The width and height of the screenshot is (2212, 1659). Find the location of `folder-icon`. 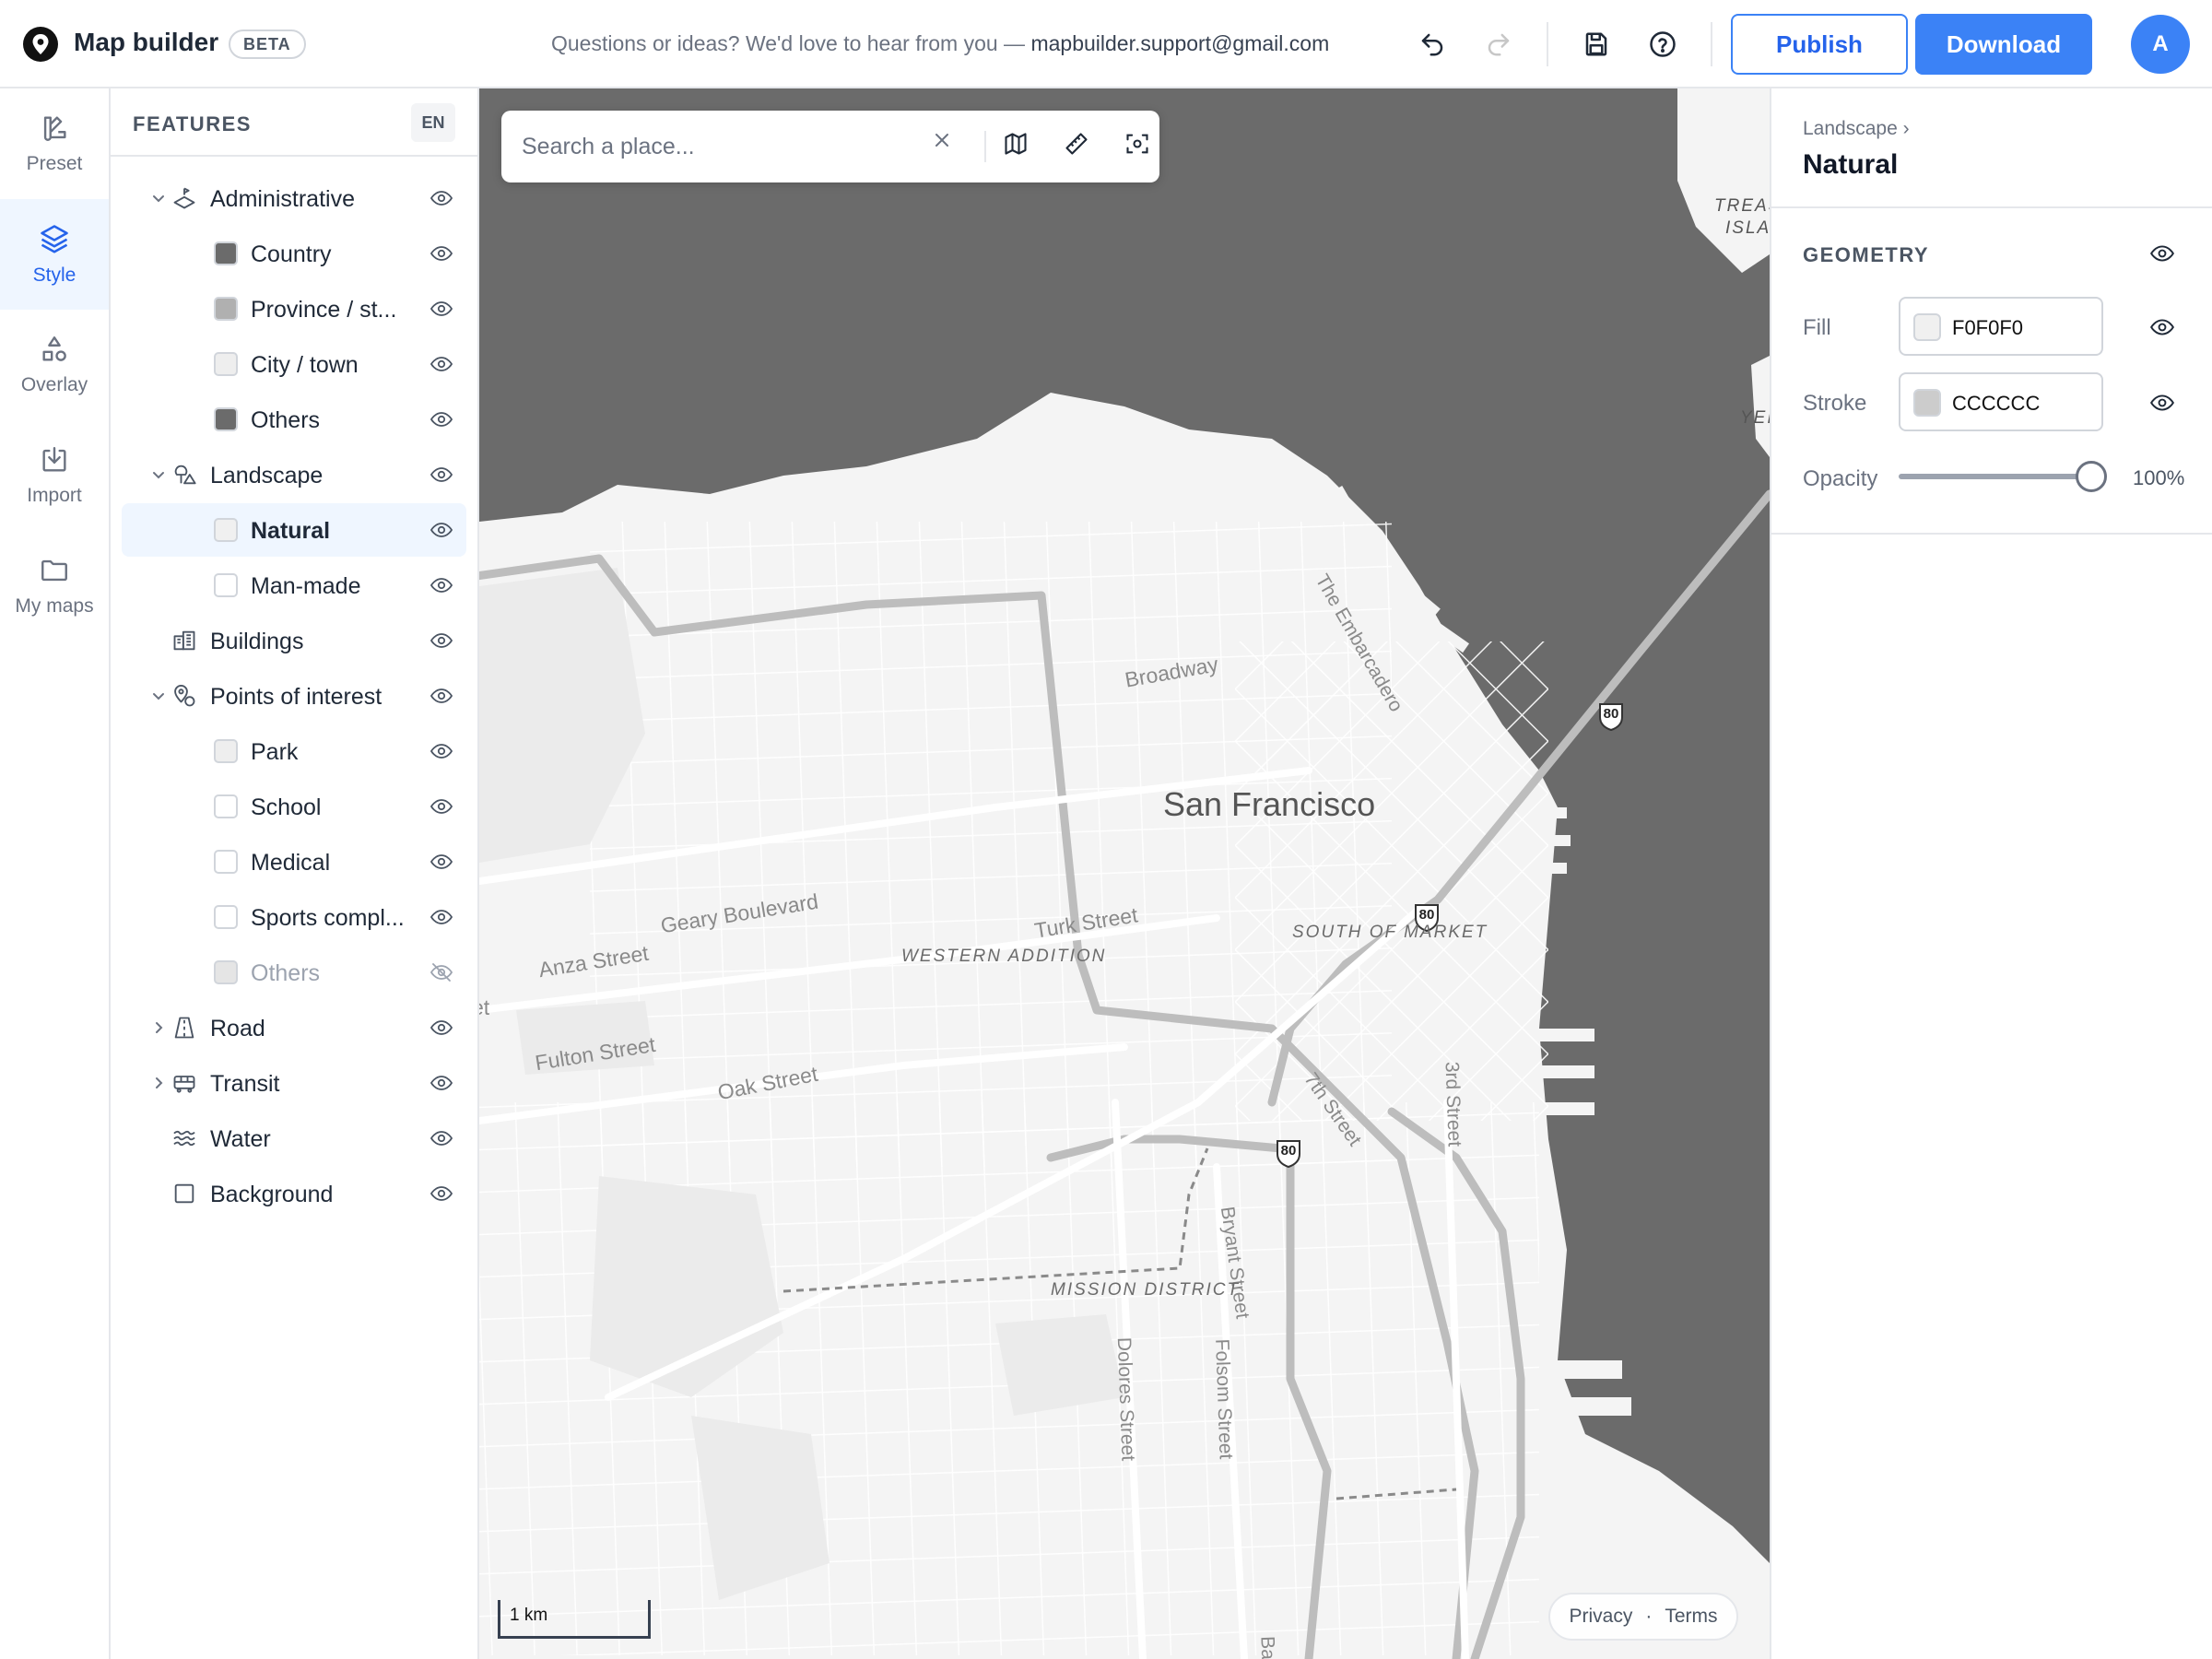

folder-icon is located at coordinates (54, 570).